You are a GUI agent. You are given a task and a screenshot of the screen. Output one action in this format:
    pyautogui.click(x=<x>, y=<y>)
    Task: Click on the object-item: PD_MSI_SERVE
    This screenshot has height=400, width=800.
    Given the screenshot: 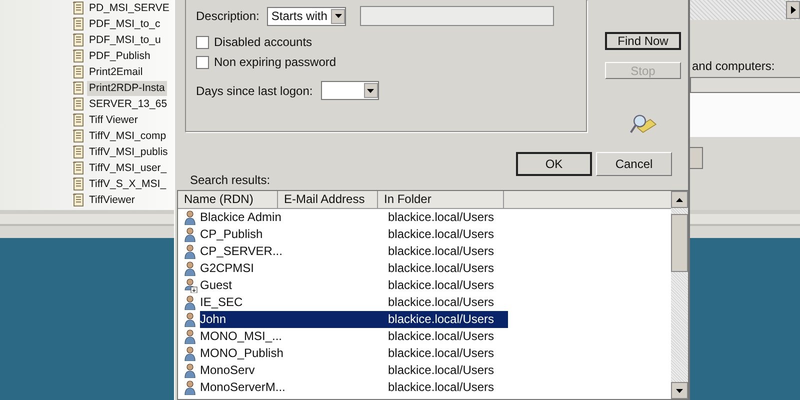 What is the action you would take?
    pyautogui.click(x=129, y=8)
    